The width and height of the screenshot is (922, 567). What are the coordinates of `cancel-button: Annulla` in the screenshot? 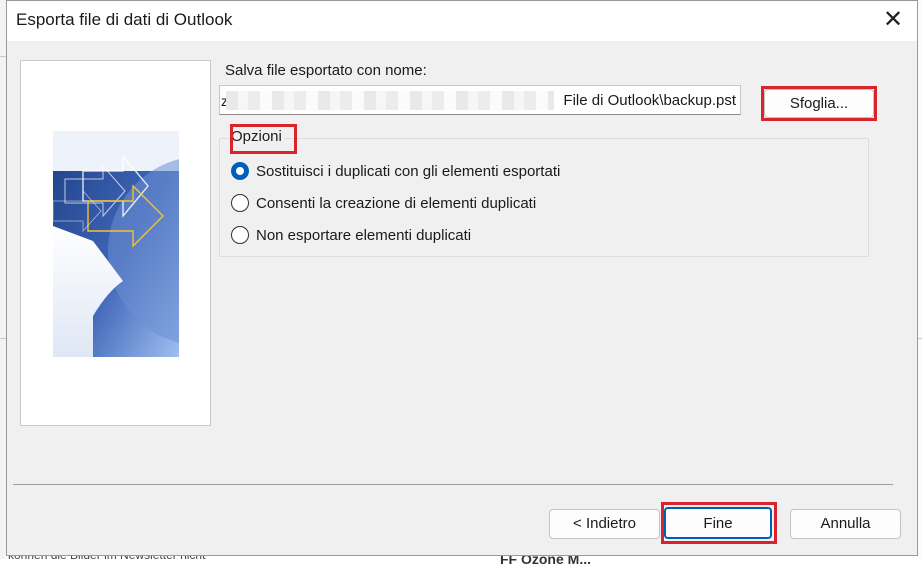 It's located at (845, 524).